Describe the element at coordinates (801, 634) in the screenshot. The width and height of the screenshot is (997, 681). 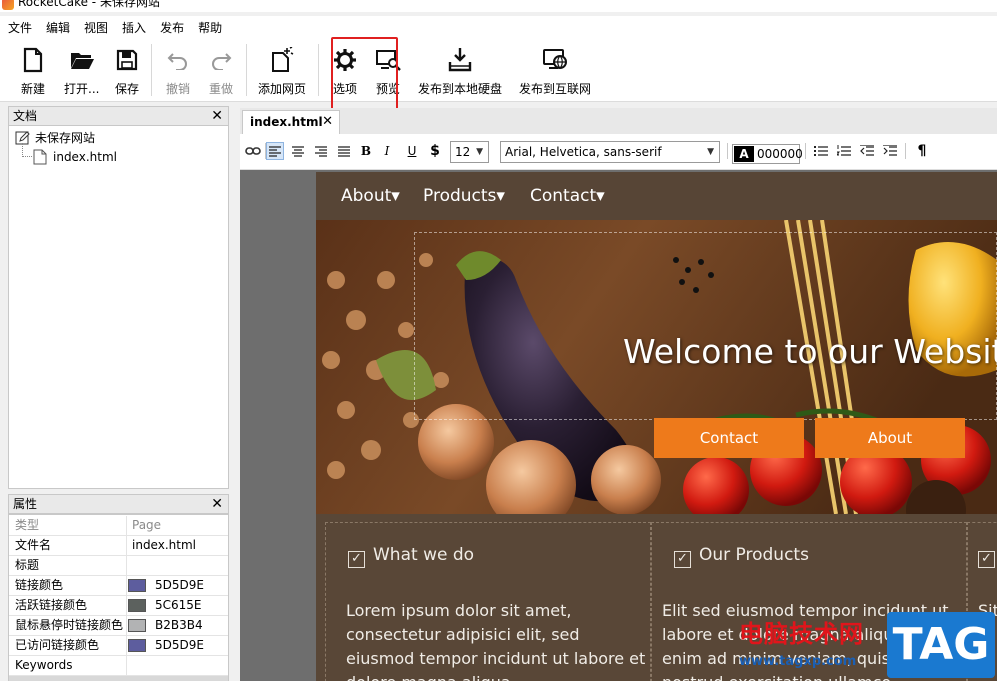
I see `watermark-cn-text: 电脑技术网` at that location.